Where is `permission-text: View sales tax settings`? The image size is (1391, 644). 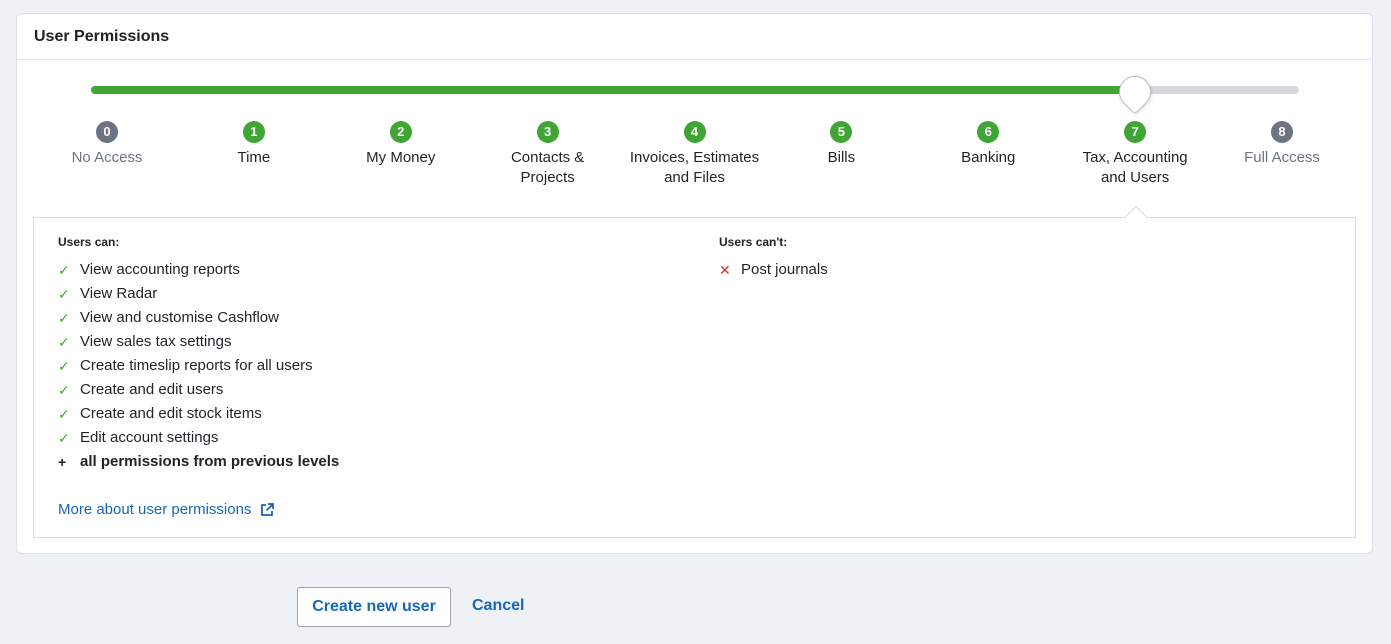
permission-text: View sales tax settings is located at coordinates (156, 341).